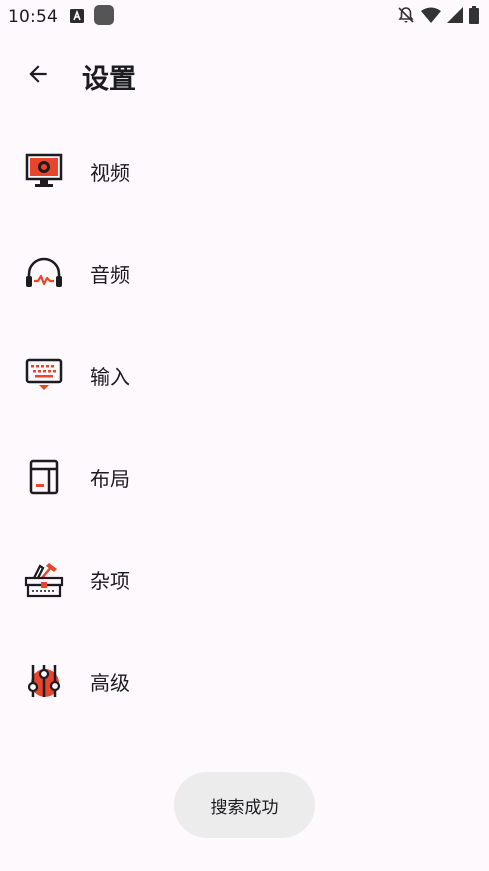  Describe the element at coordinates (44, 171) in the screenshot. I see `video-icon` at that location.